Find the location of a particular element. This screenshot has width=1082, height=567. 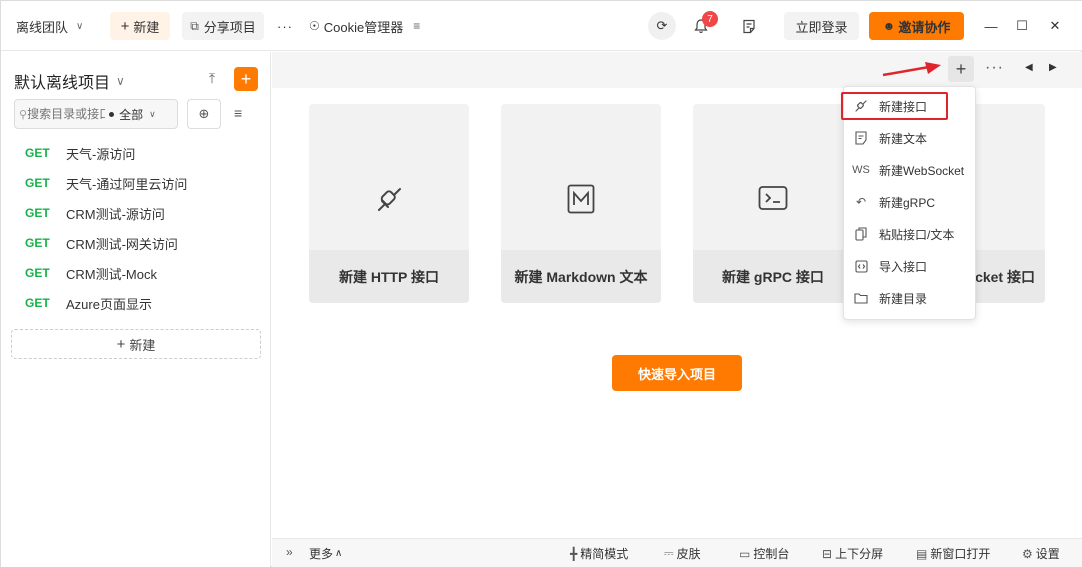

list-item: GET 天气-通过阿里云访问 is located at coordinates (136, 183).